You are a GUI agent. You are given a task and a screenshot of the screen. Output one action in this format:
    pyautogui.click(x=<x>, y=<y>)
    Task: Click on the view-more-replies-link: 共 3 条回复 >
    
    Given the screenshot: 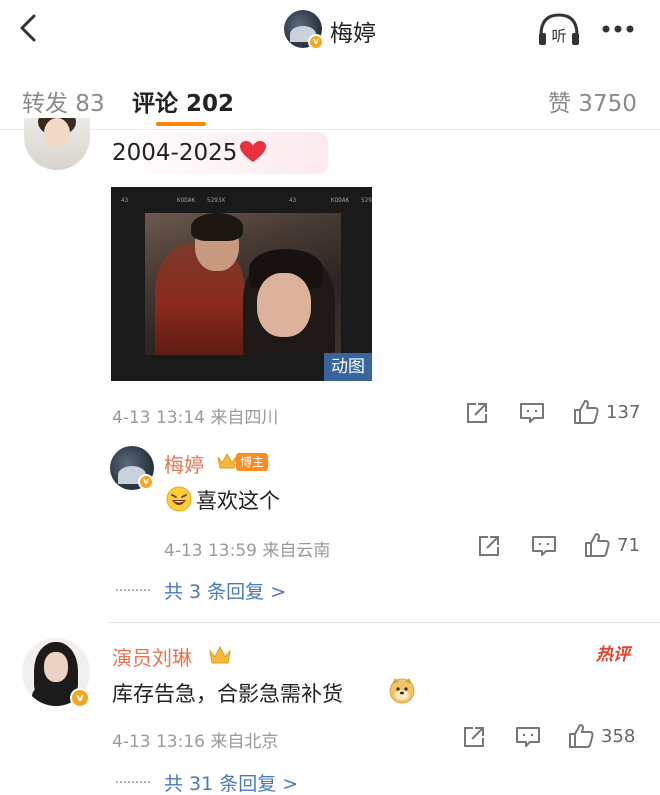 What is the action you would take?
    pyautogui.click(x=225, y=590)
    